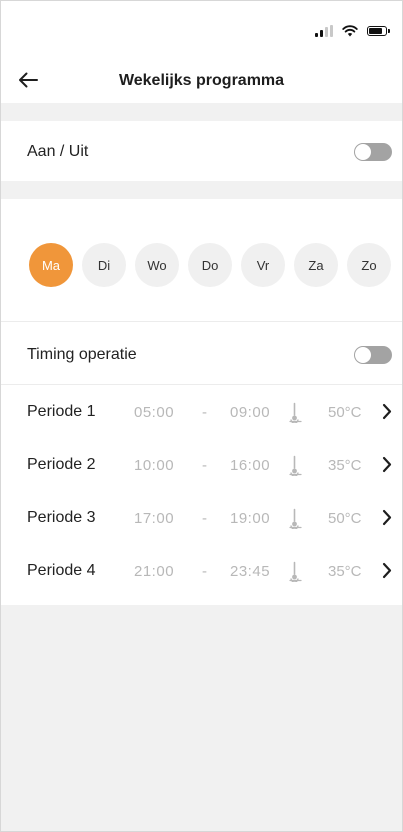  I want to click on onoff-label: Aan / Uit, so click(58, 151).